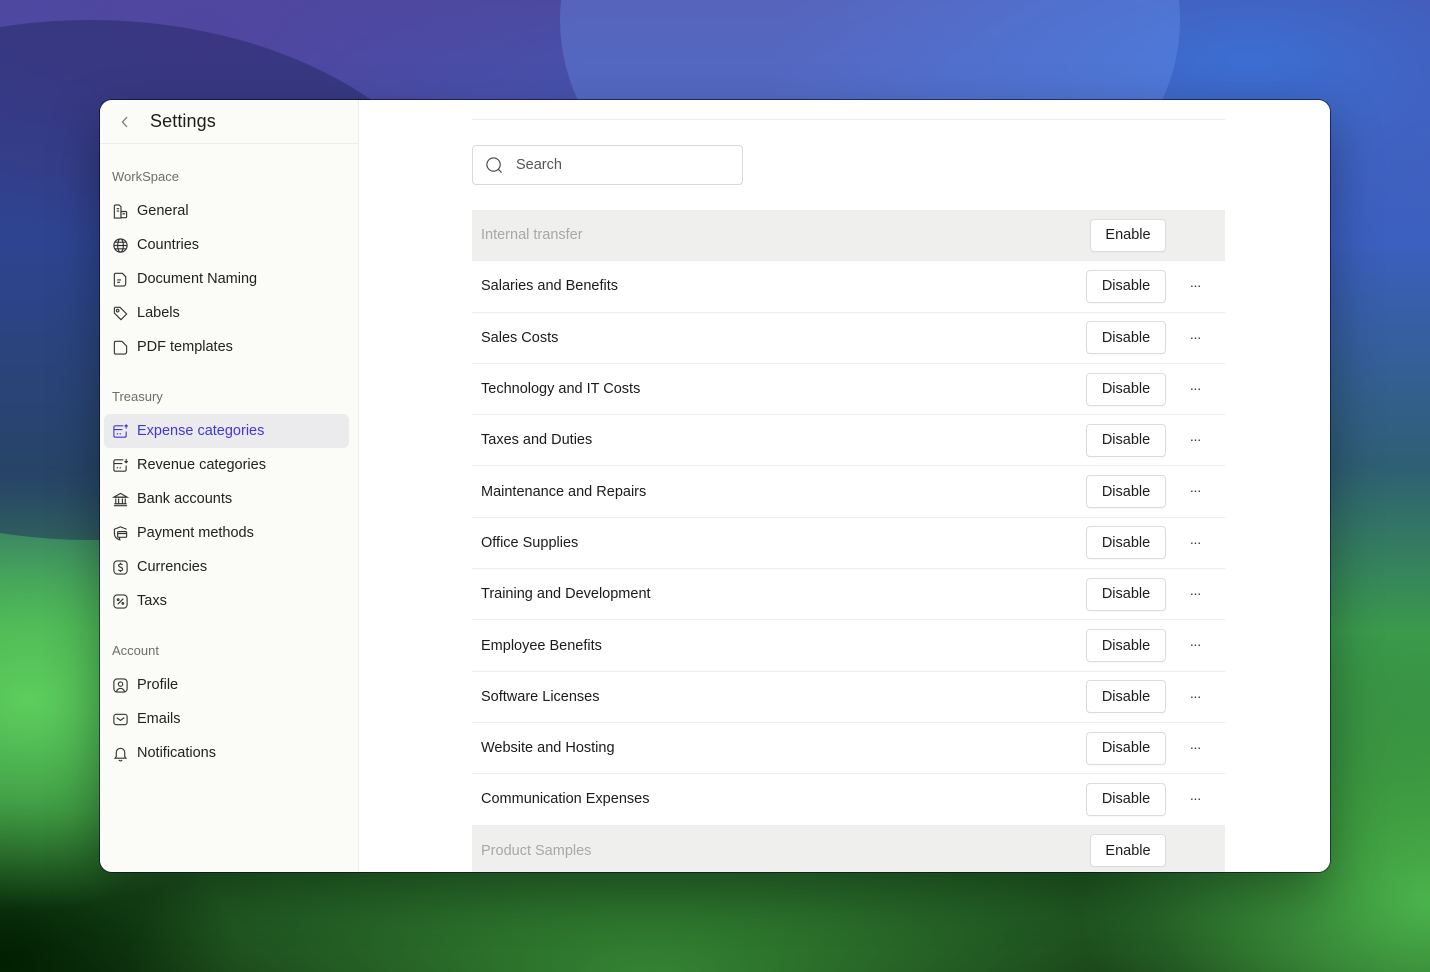 This screenshot has width=1430, height=972. Describe the element at coordinates (226, 601) in the screenshot. I see `sidebar-item-taxs: Taxs` at that location.